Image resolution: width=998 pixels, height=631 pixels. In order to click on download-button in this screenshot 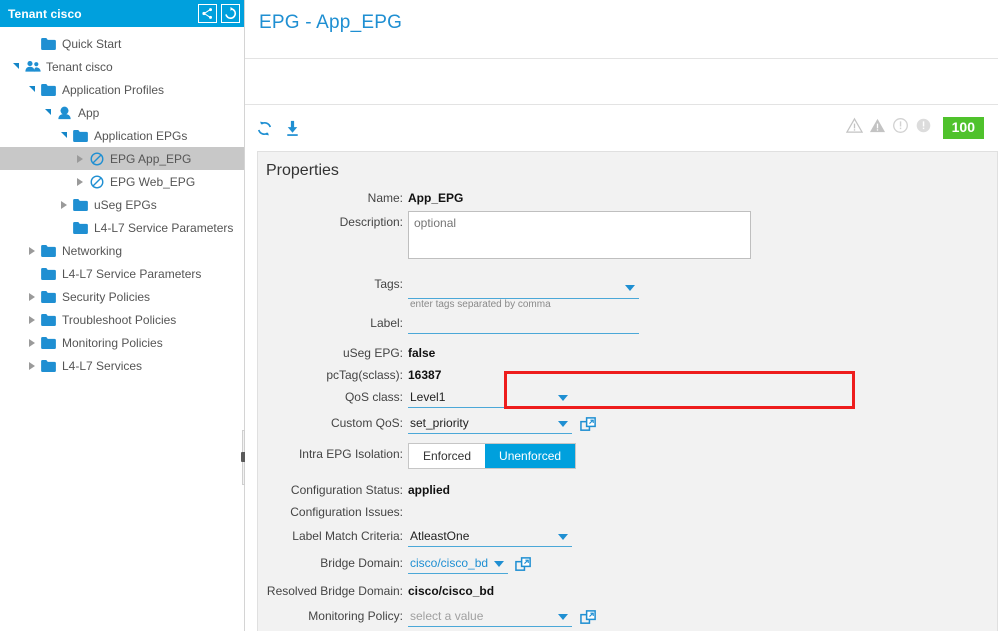, I will do `click(292, 128)`.